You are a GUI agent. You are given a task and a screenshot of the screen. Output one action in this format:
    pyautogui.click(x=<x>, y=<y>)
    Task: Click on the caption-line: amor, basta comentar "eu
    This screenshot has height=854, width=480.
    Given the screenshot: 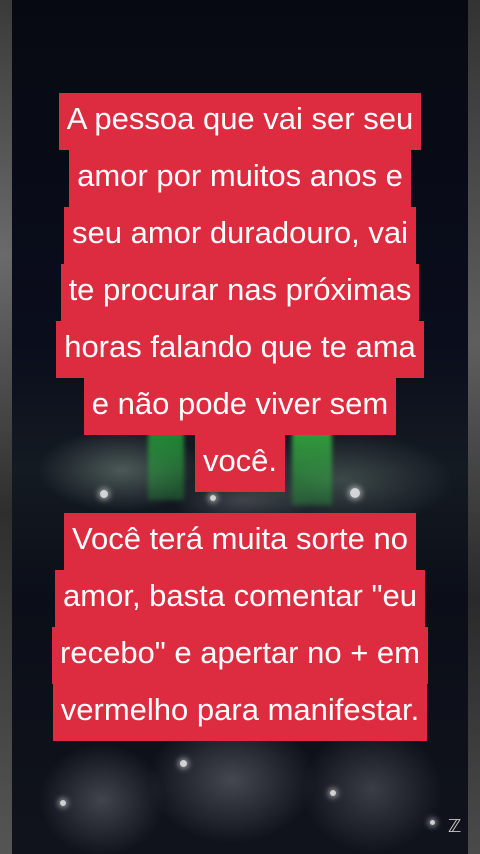 What is the action you would take?
    pyautogui.click(x=240, y=598)
    